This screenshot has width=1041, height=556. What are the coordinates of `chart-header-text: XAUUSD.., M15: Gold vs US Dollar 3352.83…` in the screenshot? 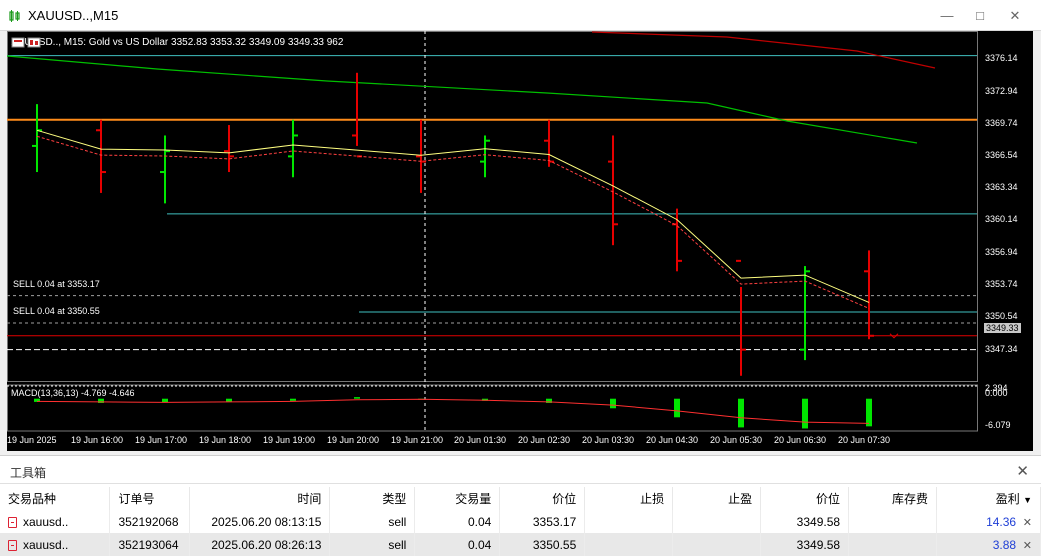 It's located at (177, 42).